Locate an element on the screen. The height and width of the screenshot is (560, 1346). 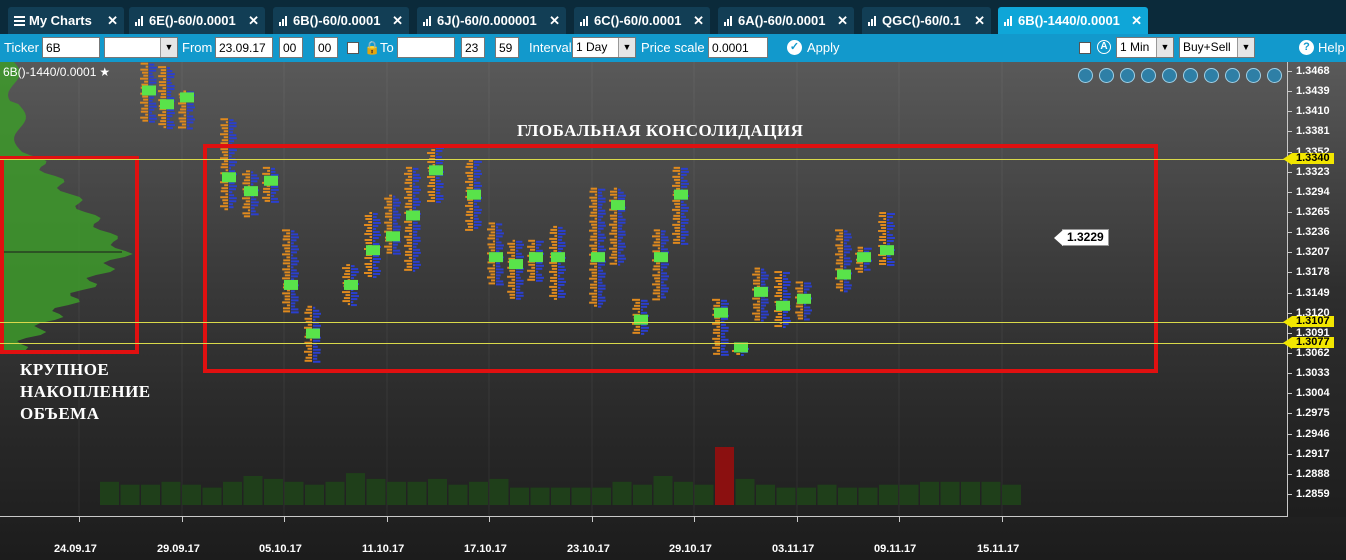
date-tick-mark is located at coordinates (489, 519).